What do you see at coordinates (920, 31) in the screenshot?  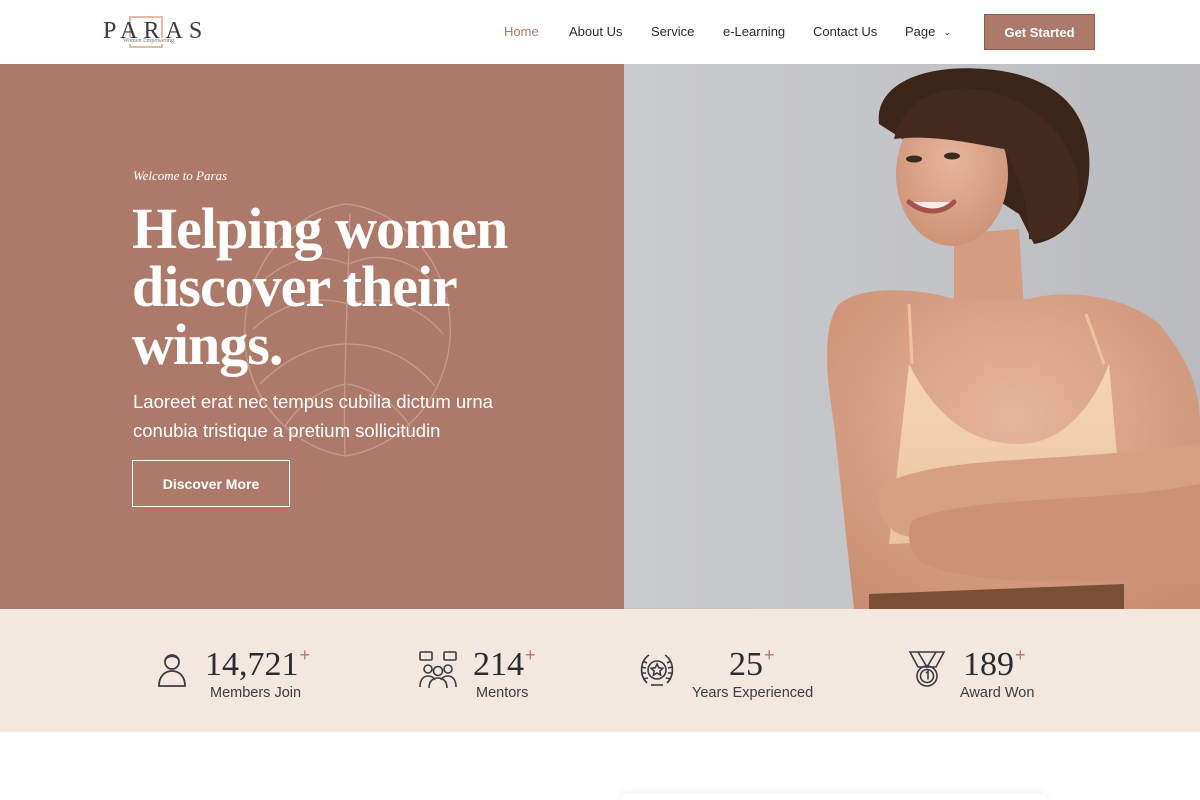 I see `nav-page-label: Page` at bounding box center [920, 31].